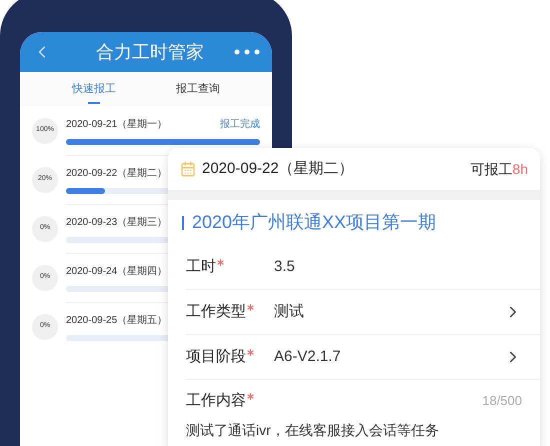  What do you see at coordinates (216, 312) in the screenshot?
I see `field-label: 工作类型` at bounding box center [216, 312].